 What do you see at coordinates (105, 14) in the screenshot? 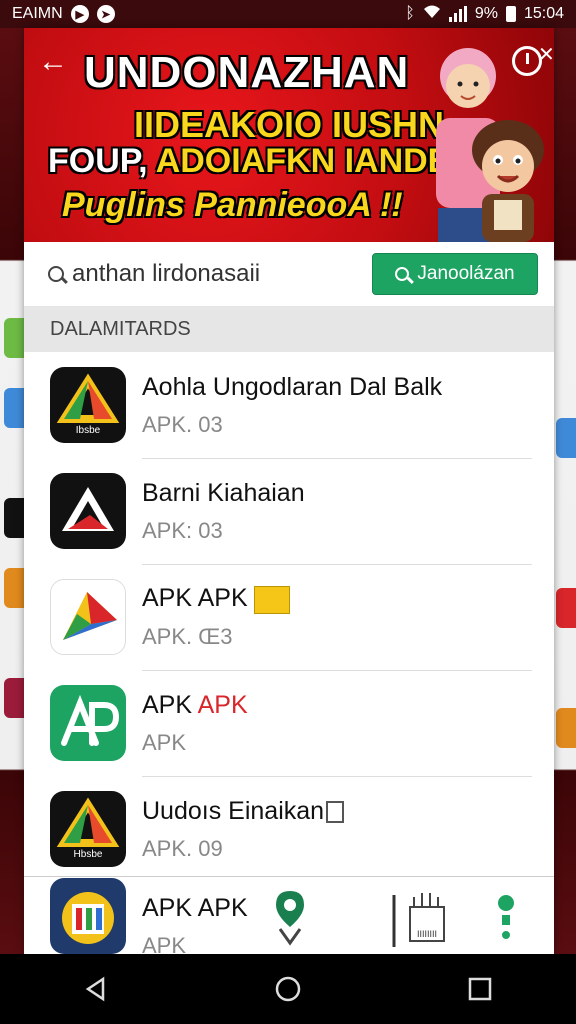
I see `navigation-icon: ➤` at bounding box center [105, 14].